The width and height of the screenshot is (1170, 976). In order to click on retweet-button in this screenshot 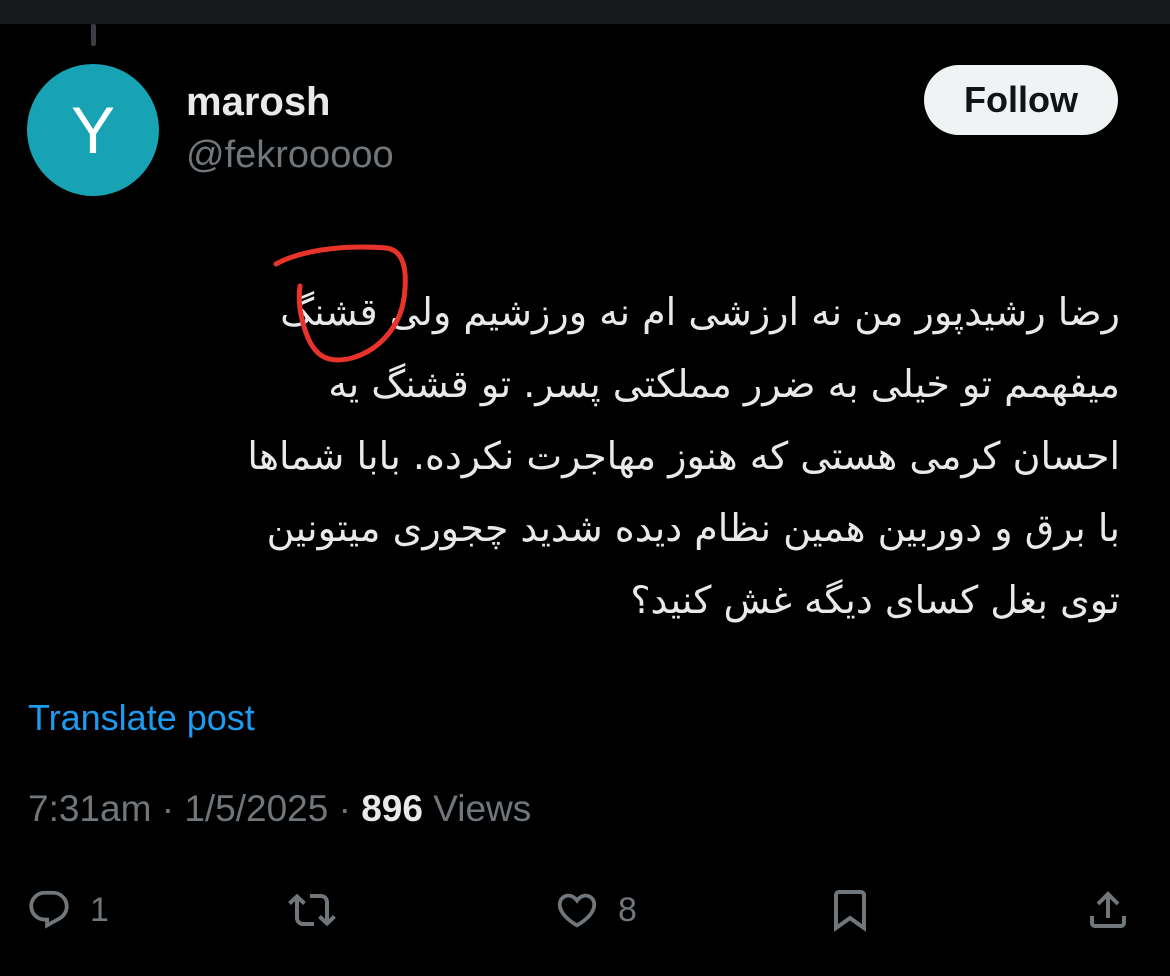, I will do `click(312, 910)`.